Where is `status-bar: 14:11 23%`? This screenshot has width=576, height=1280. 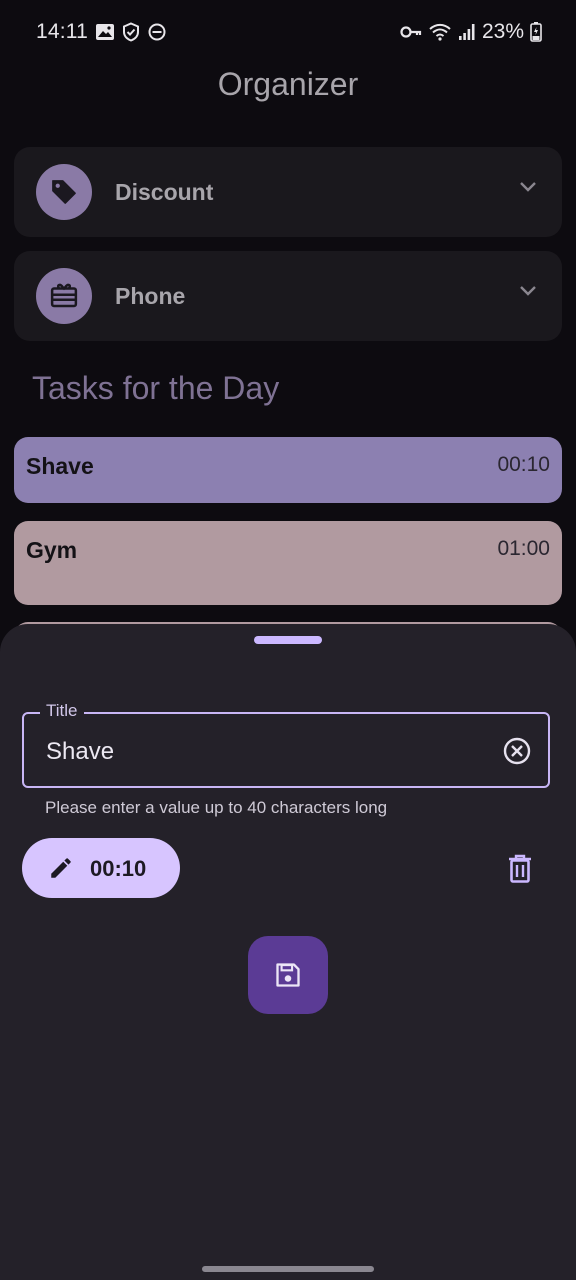 status-bar: 14:11 23% is located at coordinates (288, 32).